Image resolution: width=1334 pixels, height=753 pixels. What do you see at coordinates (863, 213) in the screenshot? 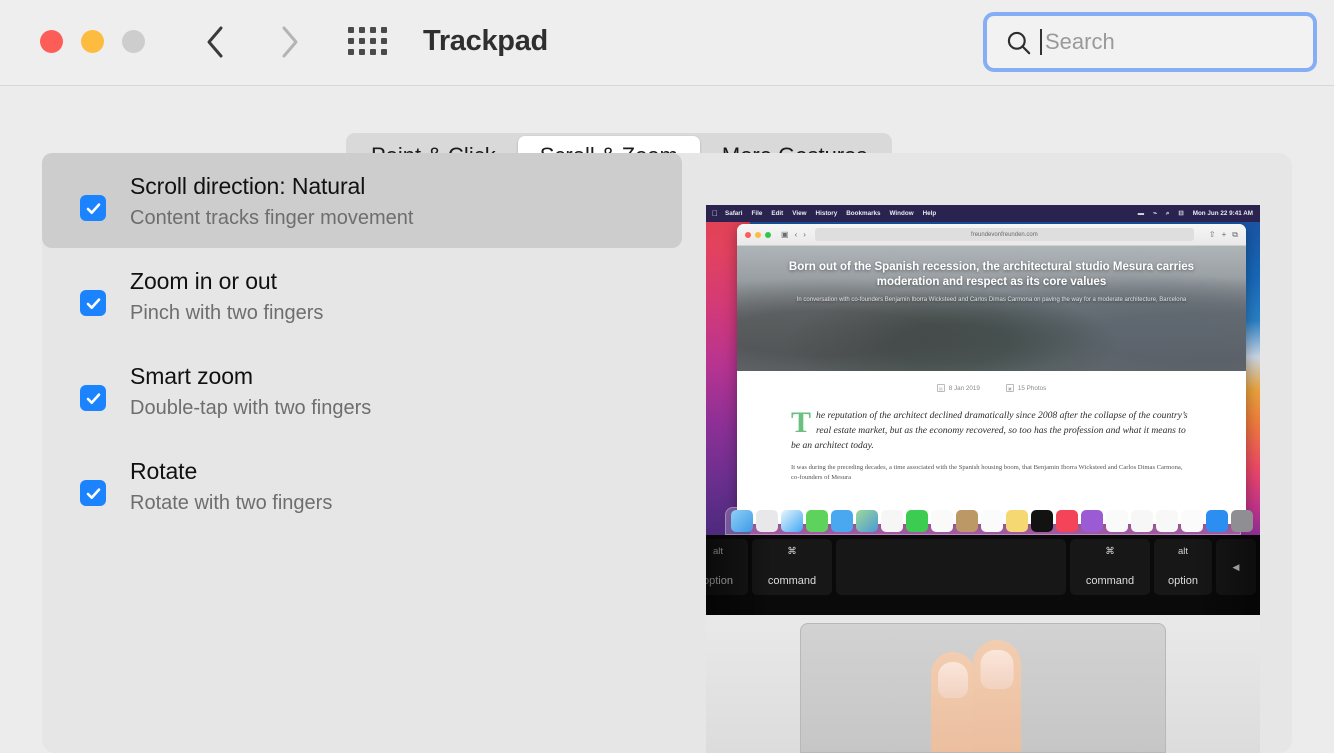
I see `menu-item-bookmarks: Bookmarks` at bounding box center [863, 213].